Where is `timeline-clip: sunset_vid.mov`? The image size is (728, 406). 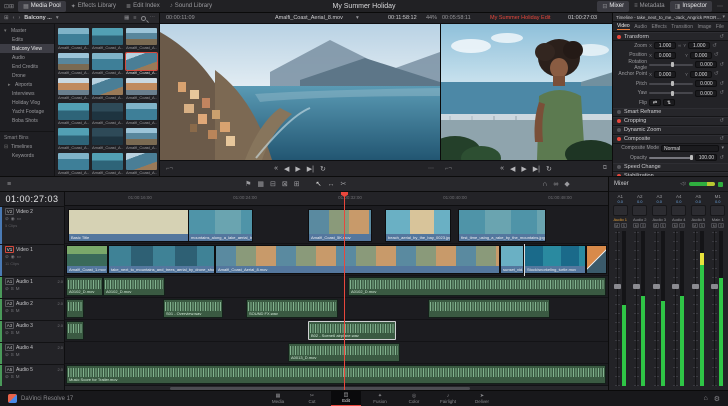 timeline-clip: sunset_vid.mov is located at coordinates (512, 259).